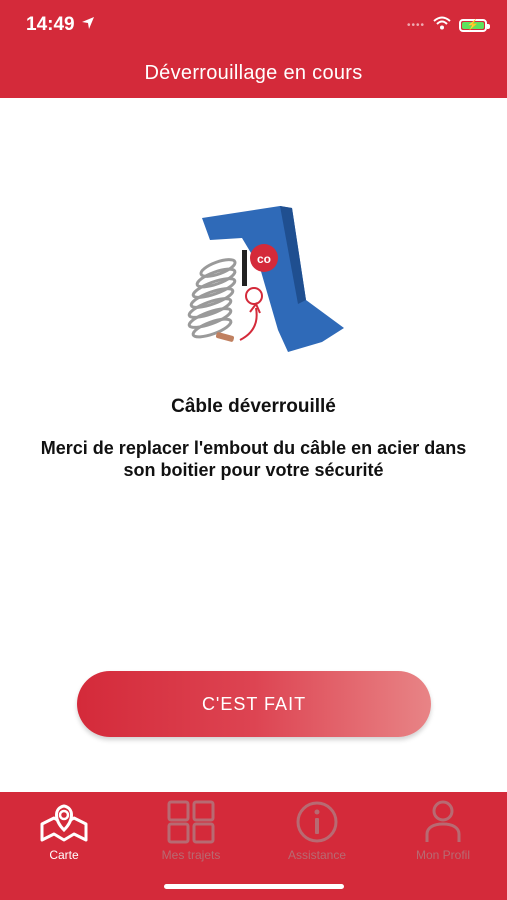  I want to click on status-indicators: •••• ⚡, so click(448, 25).